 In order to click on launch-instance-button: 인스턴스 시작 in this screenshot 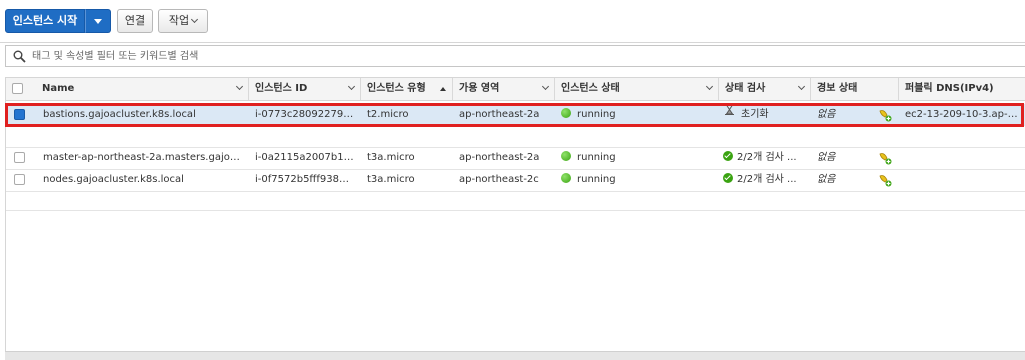, I will do `click(45, 21)`.